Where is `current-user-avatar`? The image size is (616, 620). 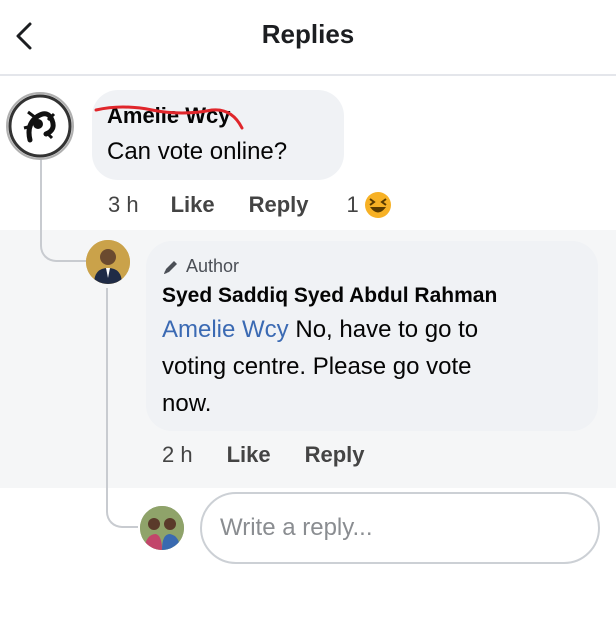
current-user-avatar is located at coordinates (162, 528).